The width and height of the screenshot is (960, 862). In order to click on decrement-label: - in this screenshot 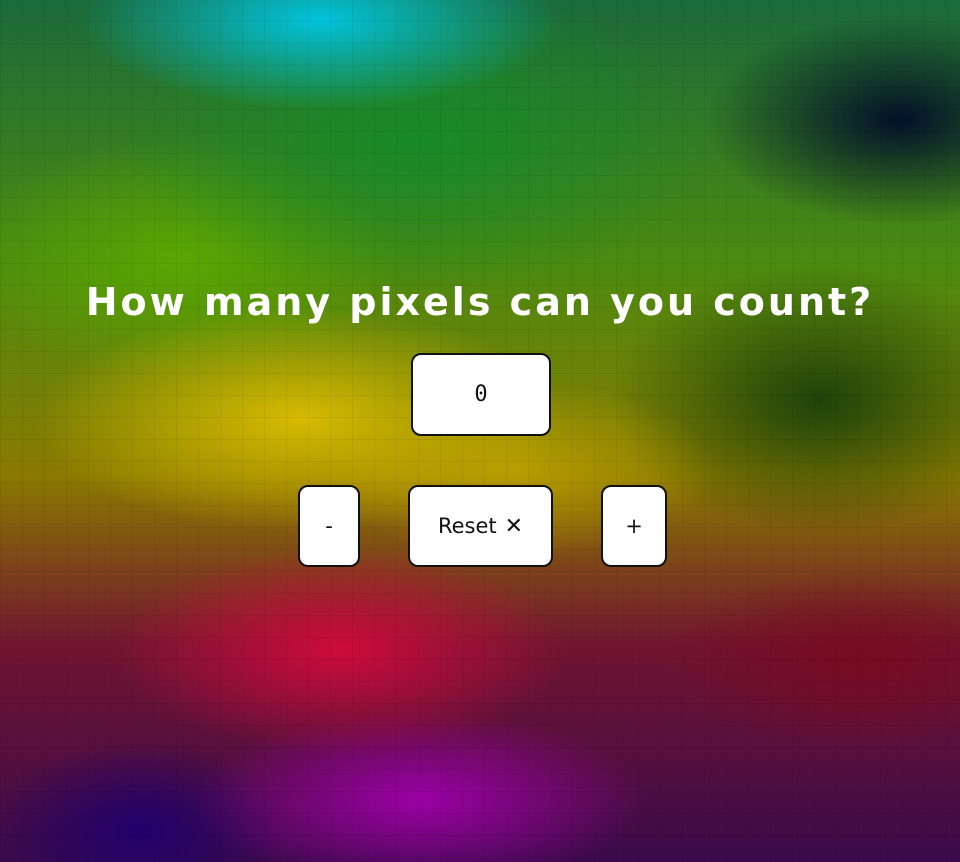, I will do `click(329, 526)`.